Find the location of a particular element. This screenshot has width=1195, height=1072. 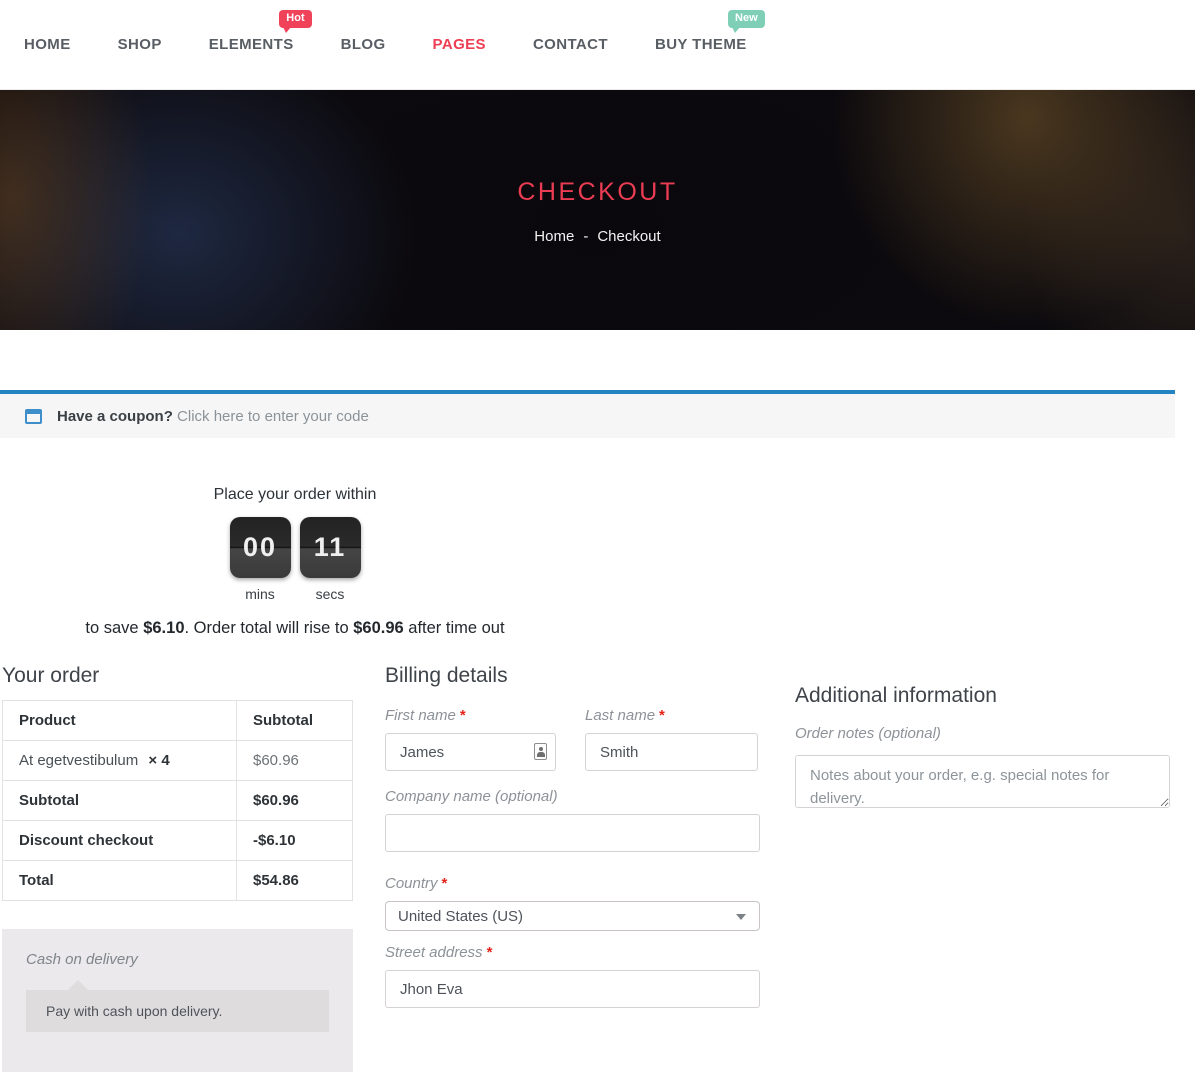

order-table-header-row: Product Subtotal is located at coordinates (177, 720).